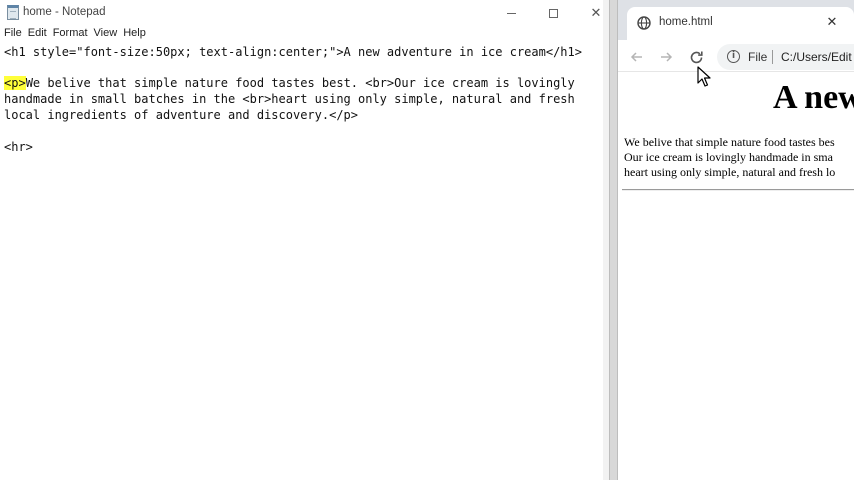  What do you see at coordinates (305, 13) in the screenshot?
I see `notepad-titlebar: home - Notepad ✕` at bounding box center [305, 13].